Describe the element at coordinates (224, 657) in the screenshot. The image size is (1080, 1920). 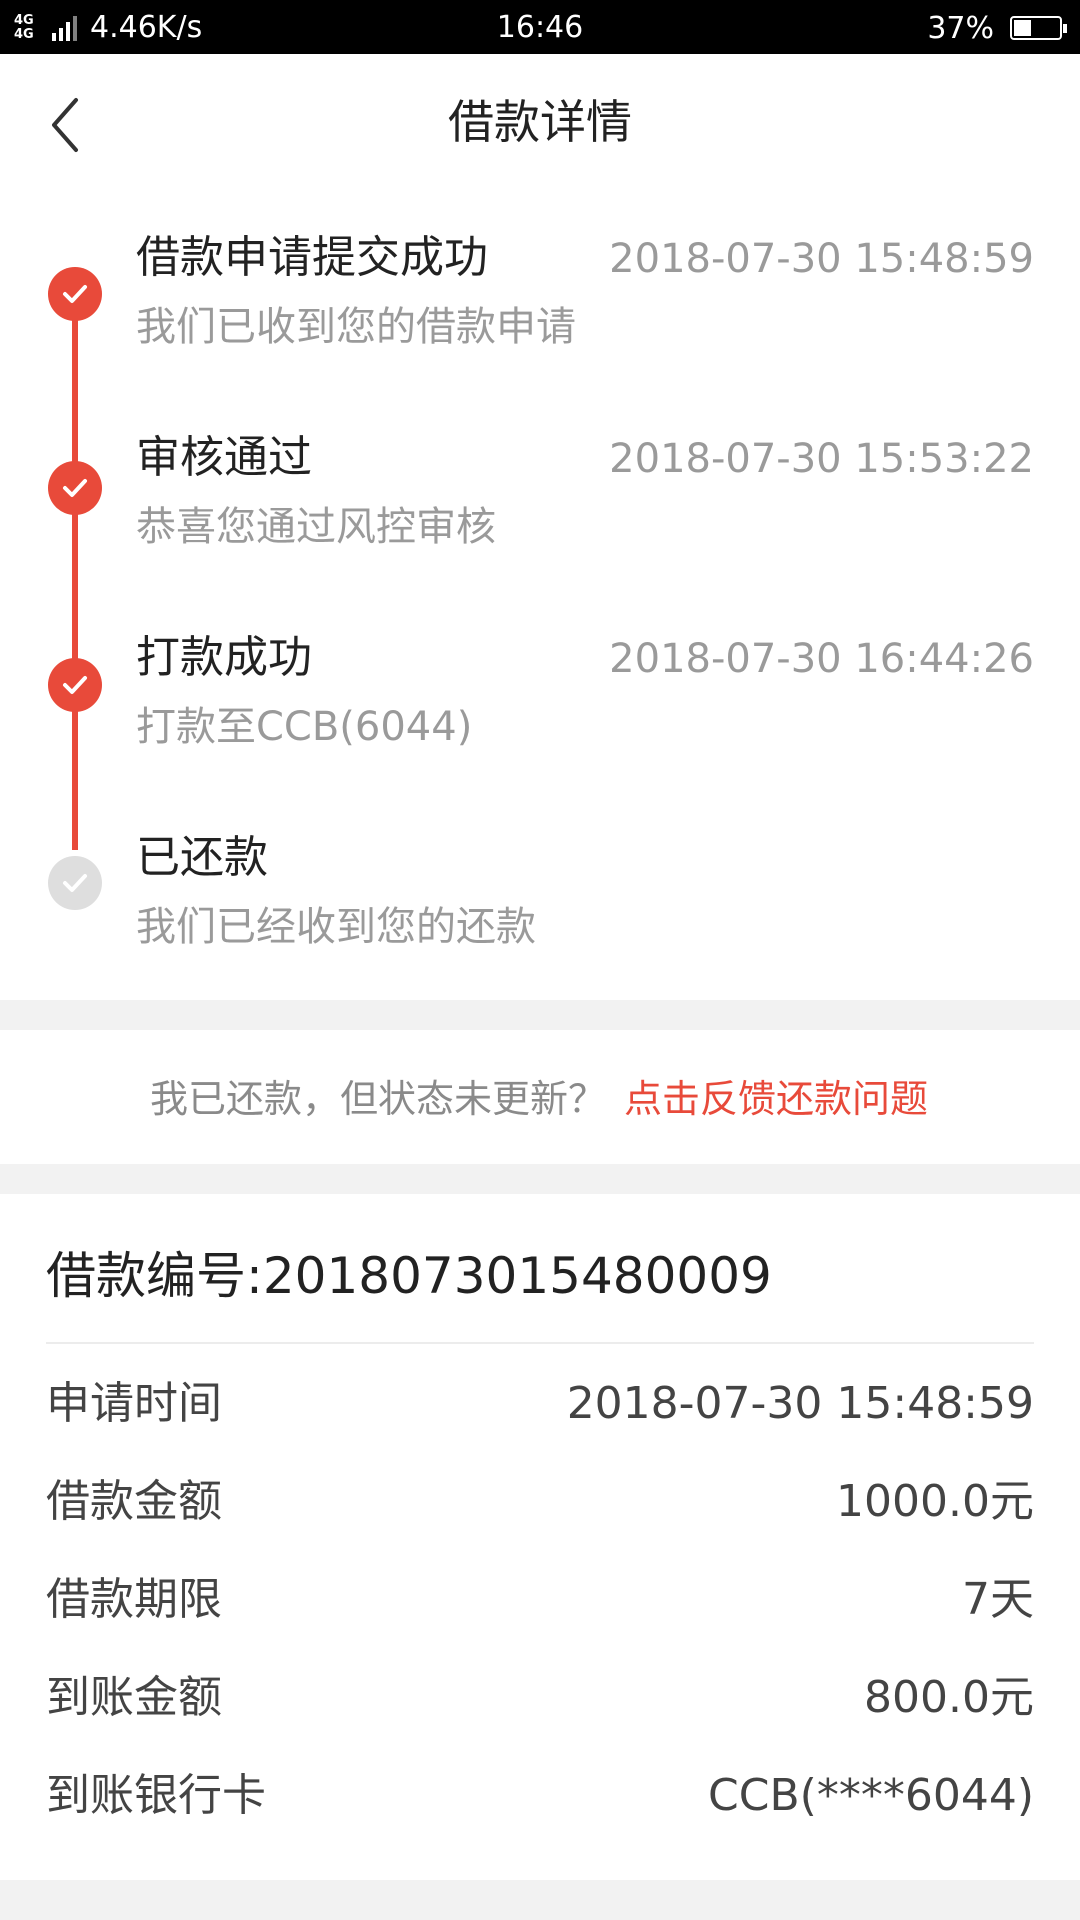
I see `step-title: 打款成功` at that location.